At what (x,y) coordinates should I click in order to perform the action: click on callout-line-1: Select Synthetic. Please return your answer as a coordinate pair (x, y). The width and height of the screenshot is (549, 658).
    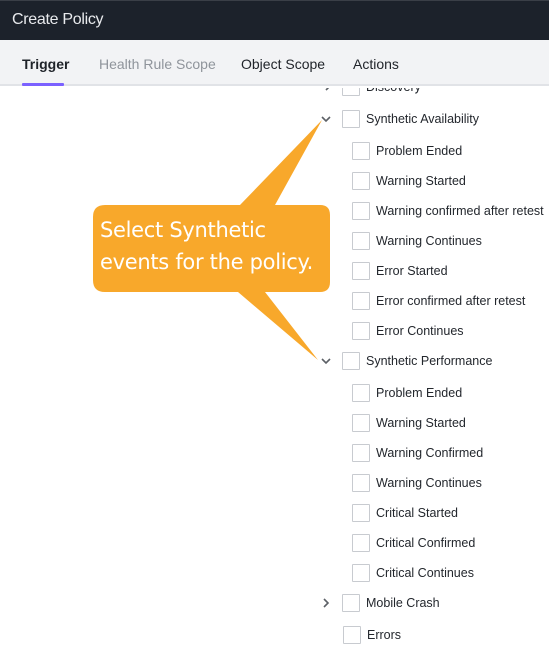
    Looking at the image, I should click on (183, 230).